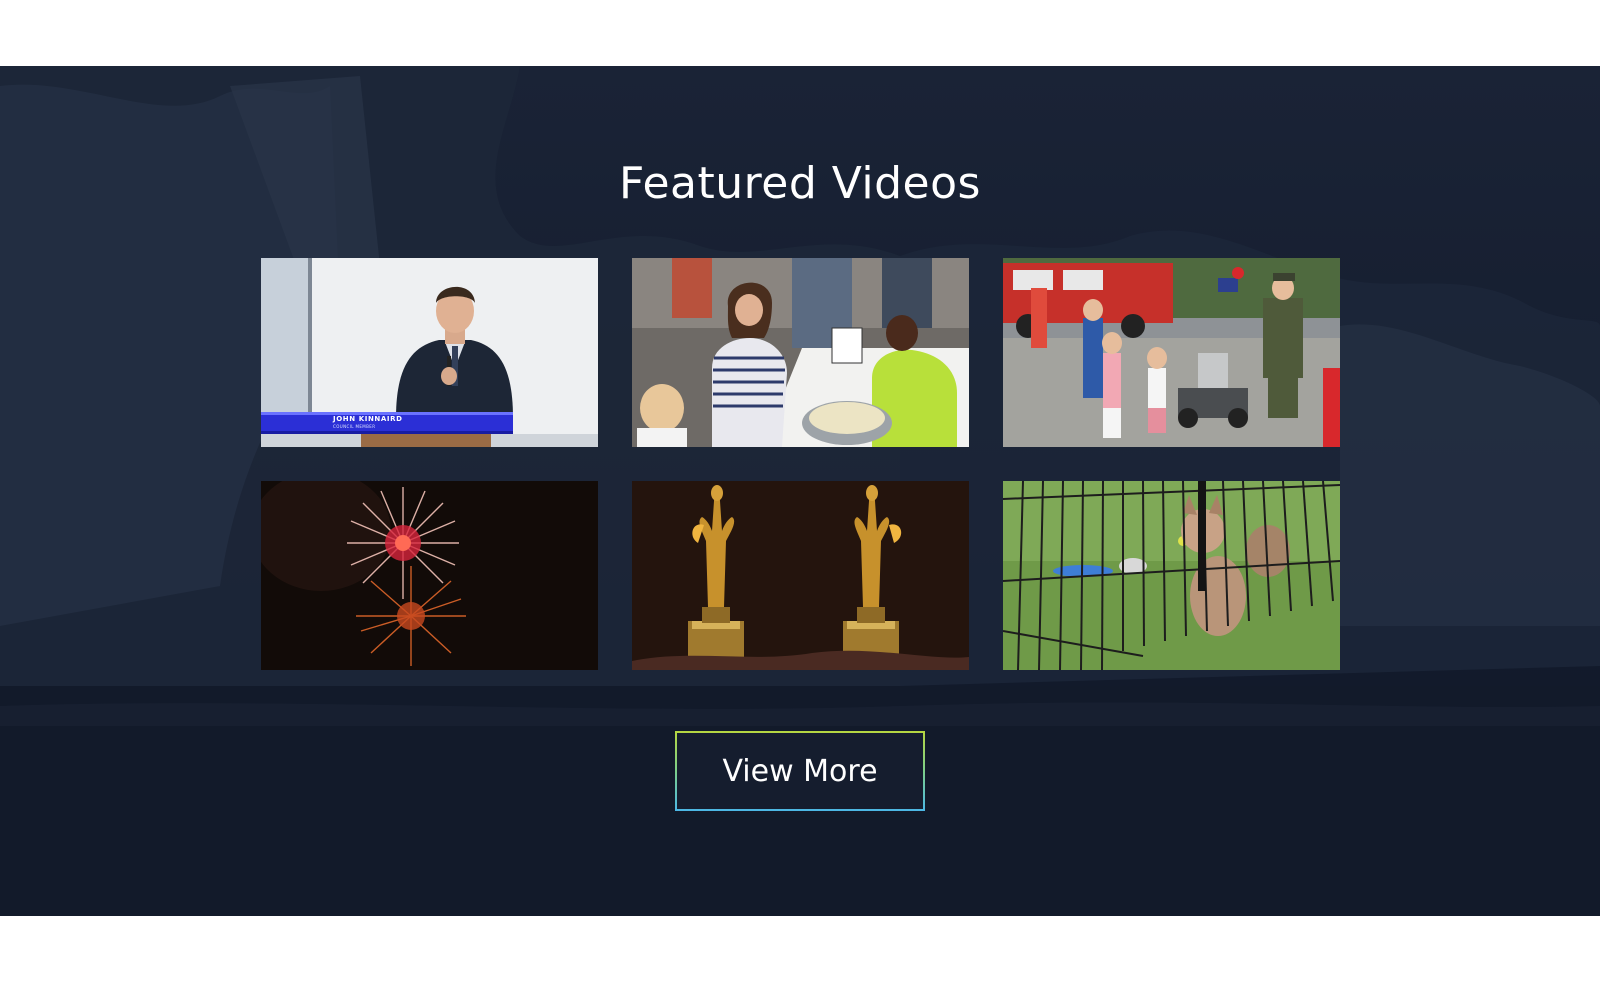  I want to click on speaker-scene-image: John Kinnaird Council Member, so click(429, 352).